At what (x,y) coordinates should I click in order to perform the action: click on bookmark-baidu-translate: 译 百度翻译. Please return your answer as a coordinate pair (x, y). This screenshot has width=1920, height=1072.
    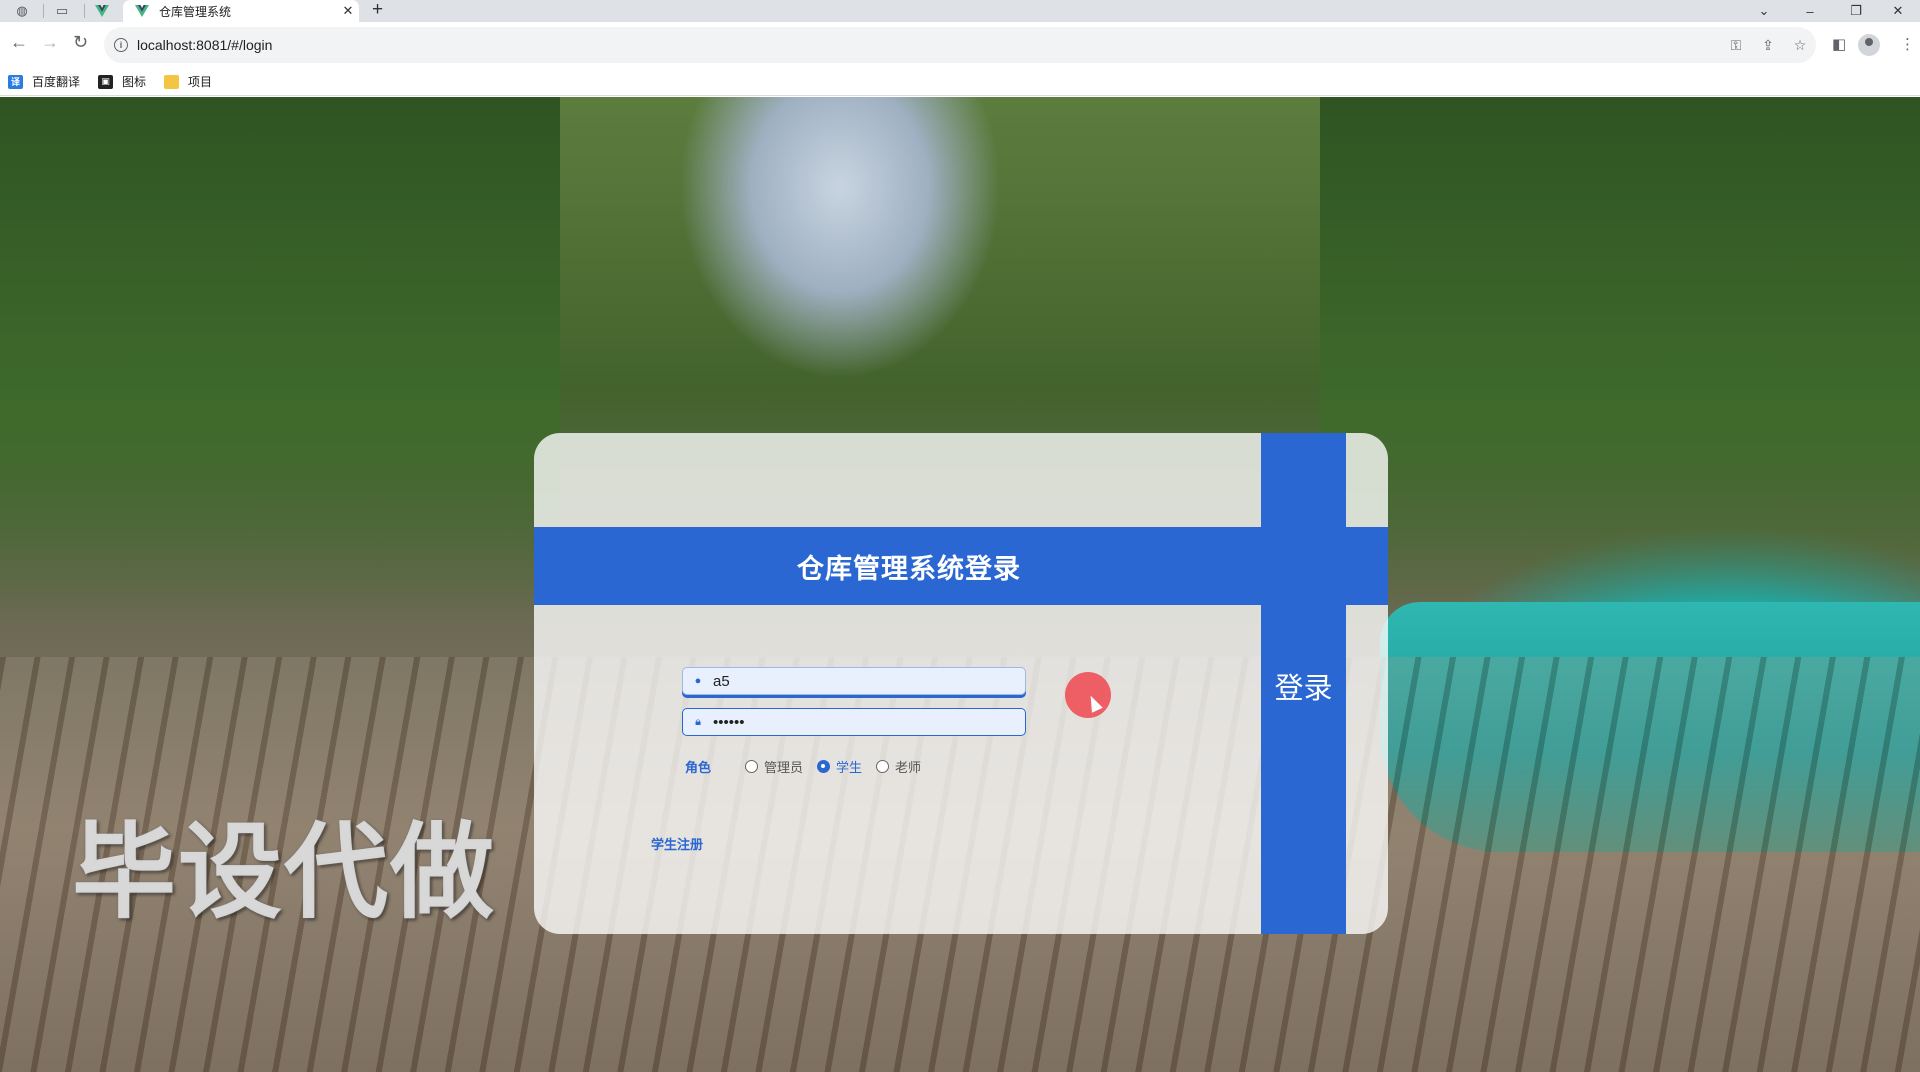
    Looking at the image, I should click on (44, 81).